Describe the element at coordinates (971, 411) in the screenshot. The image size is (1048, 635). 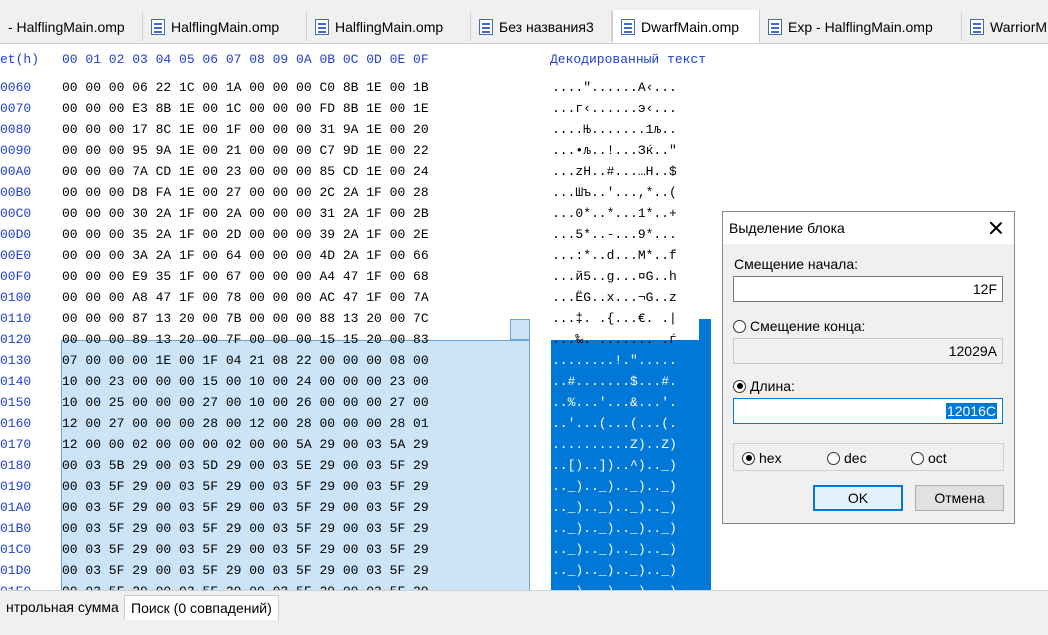
I see `length-value: 12016C` at that location.